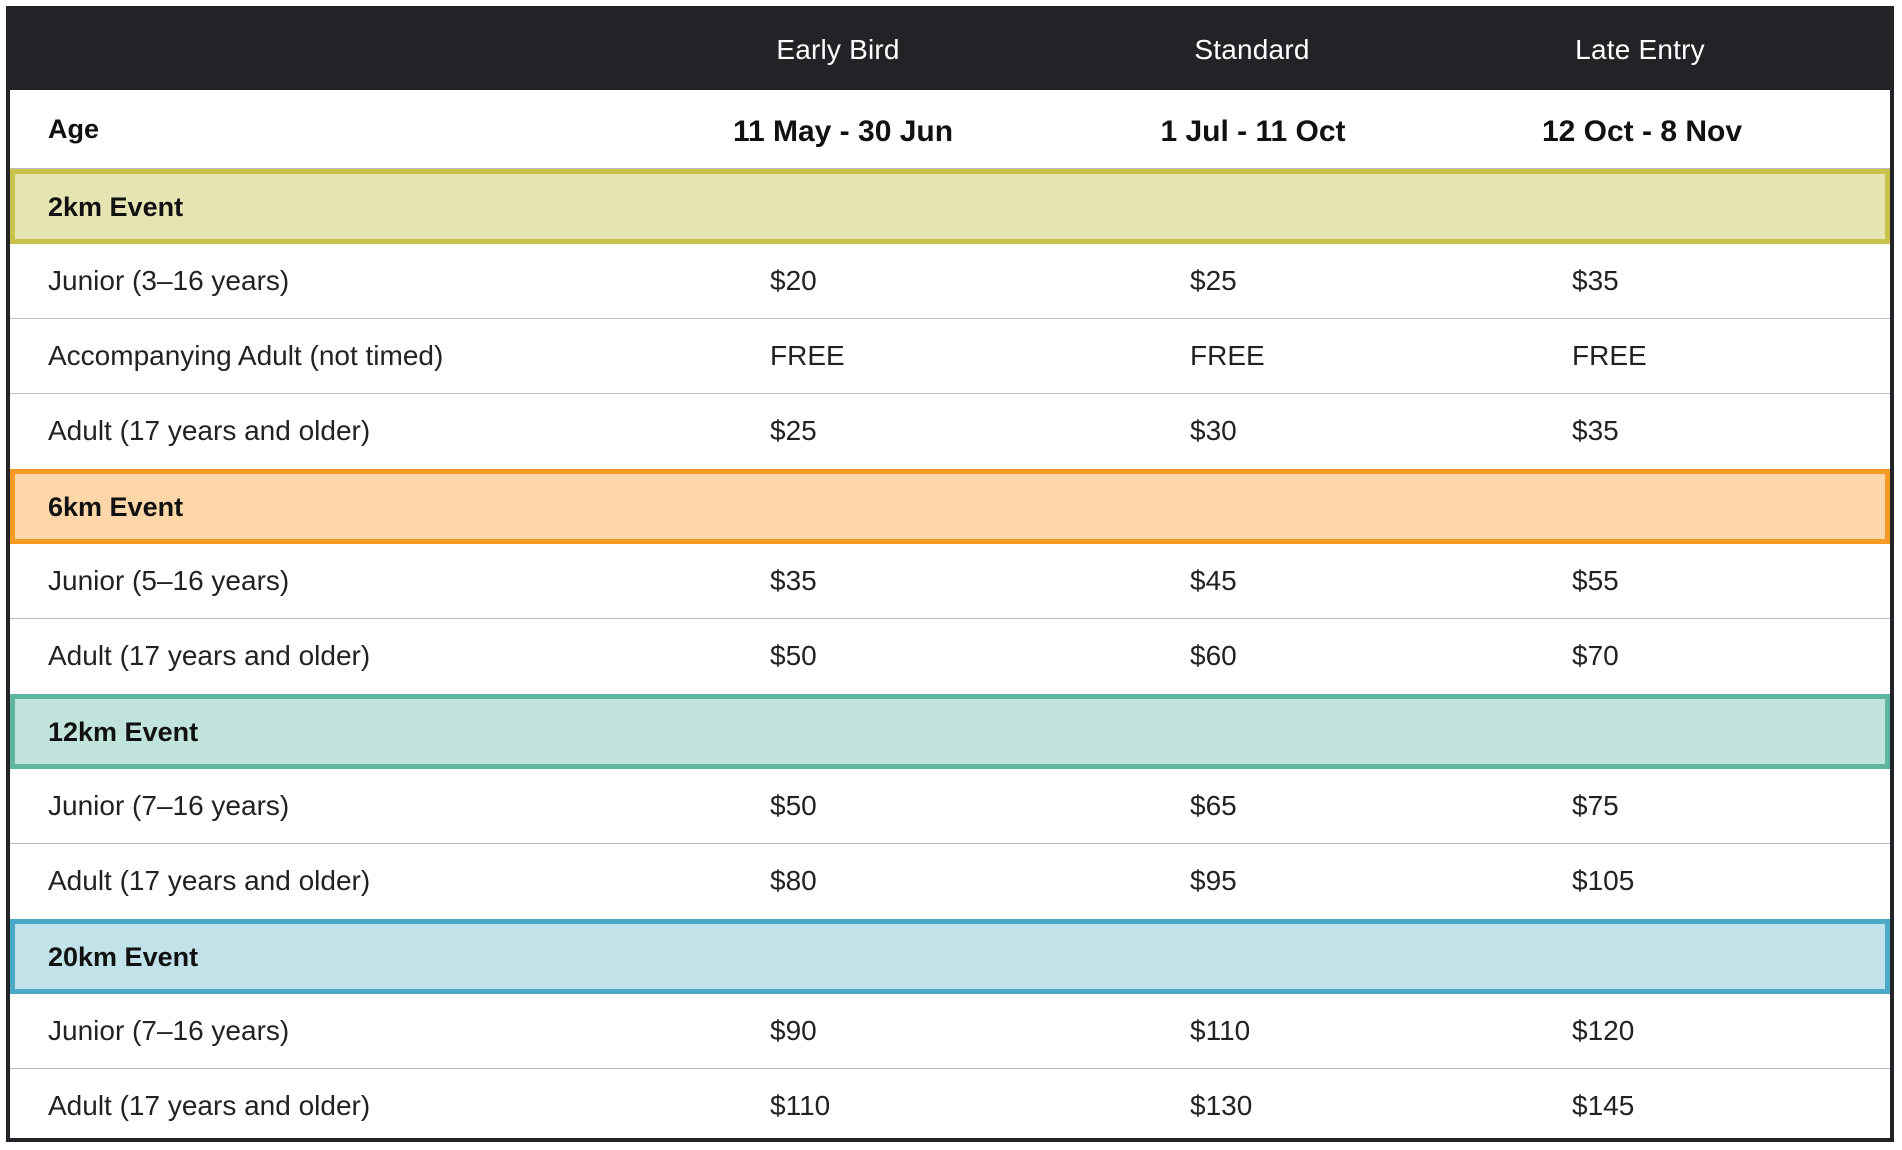 The width and height of the screenshot is (1902, 1150). What do you see at coordinates (1609, 355) in the screenshot?
I see `late-entry-price: FREE` at bounding box center [1609, 355].